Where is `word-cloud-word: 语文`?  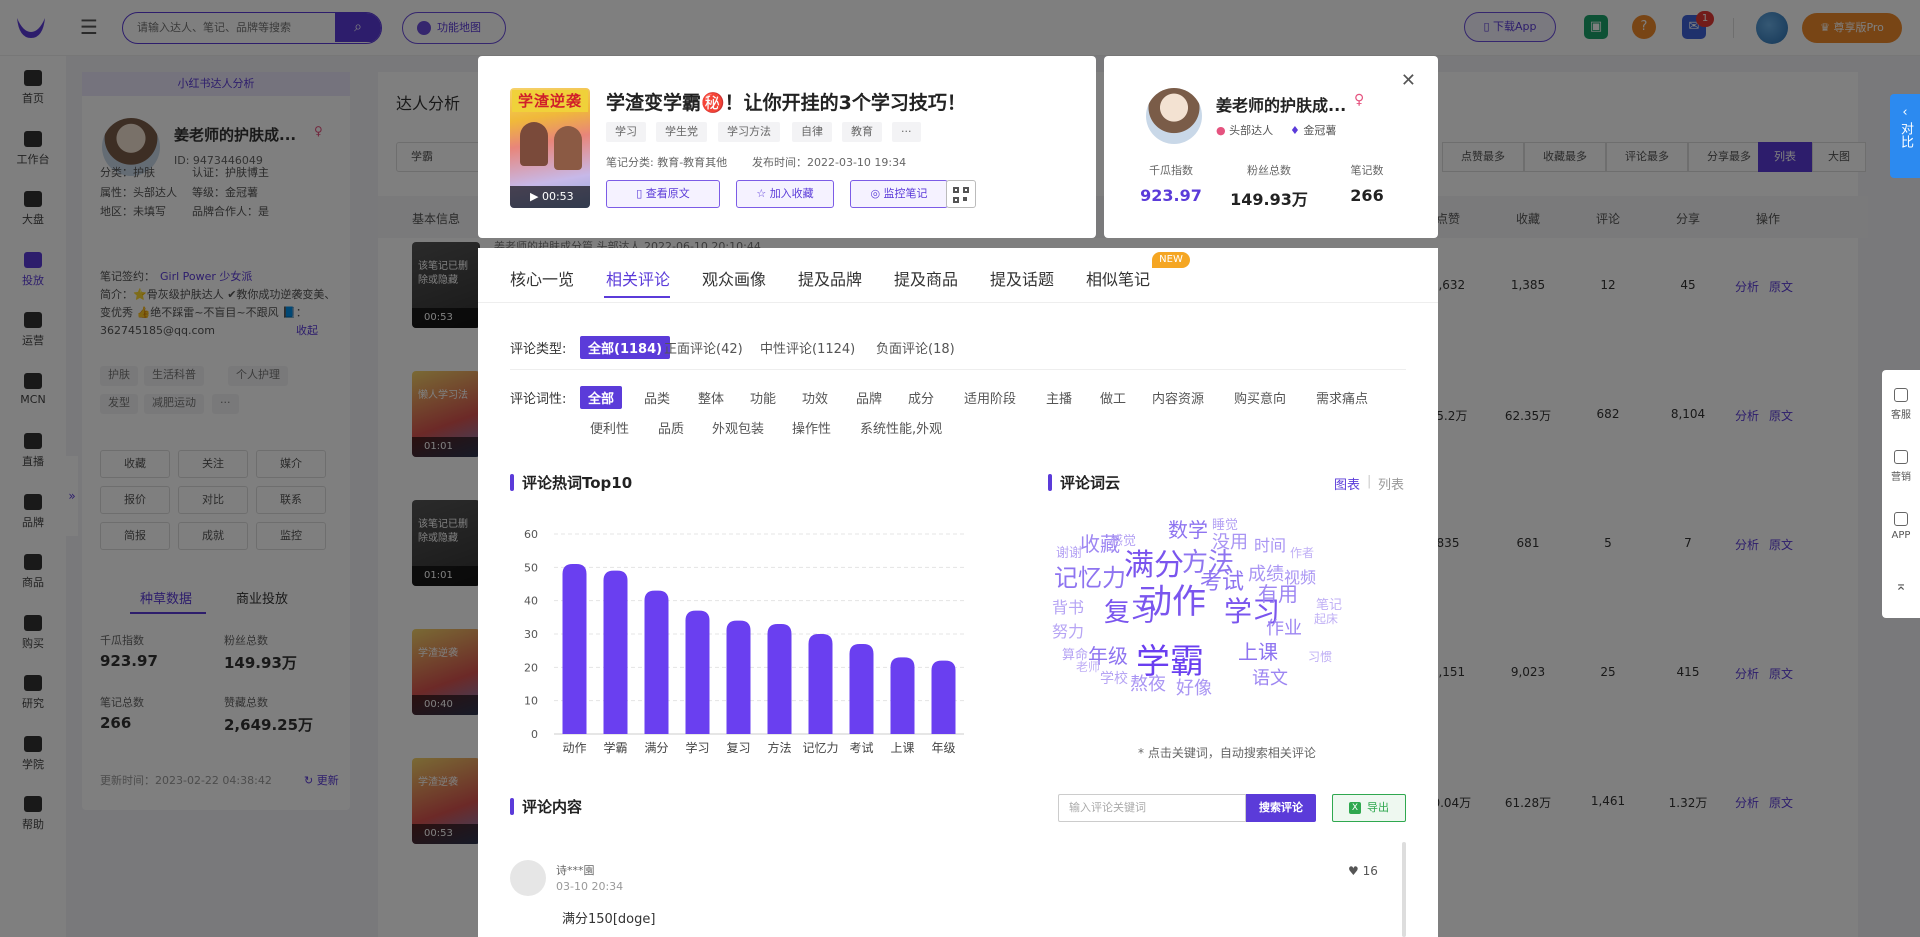
word-cloud-word: 语文 is located at coordinates (1270, 677).